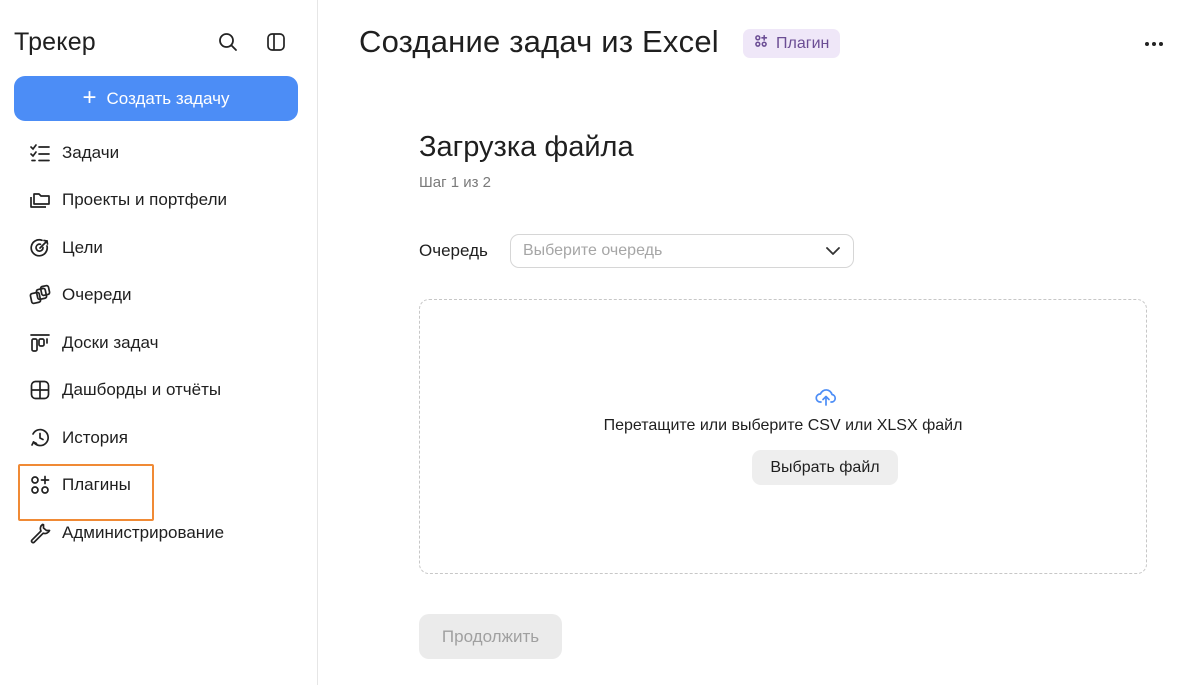 Image resolution: width=1202 pixels, height=685 pixels. I want to click on page-title: Создание задач из Excel, so click(539, 41).